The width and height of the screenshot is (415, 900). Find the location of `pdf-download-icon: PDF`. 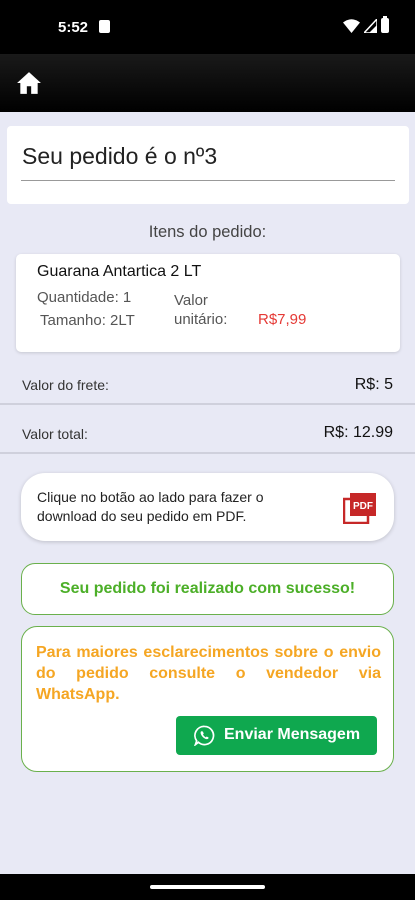

pdf-download-icon: PDF is located at coordinates (360, 508).